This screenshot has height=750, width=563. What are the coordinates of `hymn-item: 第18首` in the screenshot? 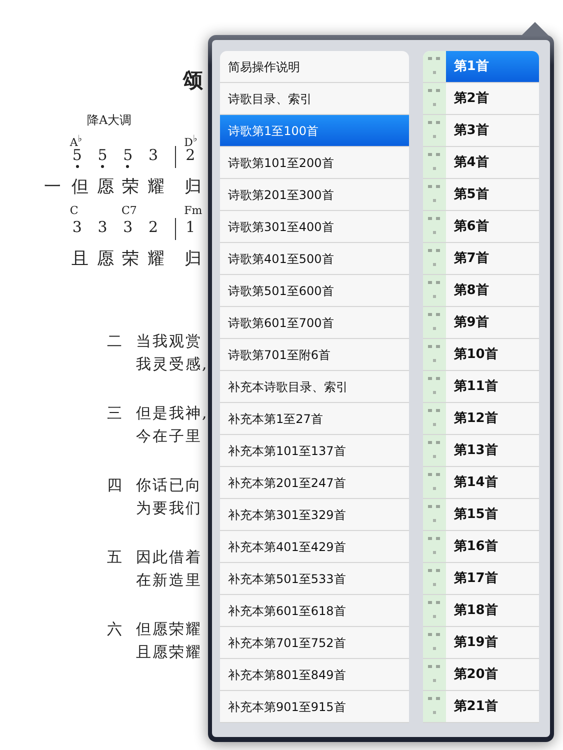 It's located at (492, 610).